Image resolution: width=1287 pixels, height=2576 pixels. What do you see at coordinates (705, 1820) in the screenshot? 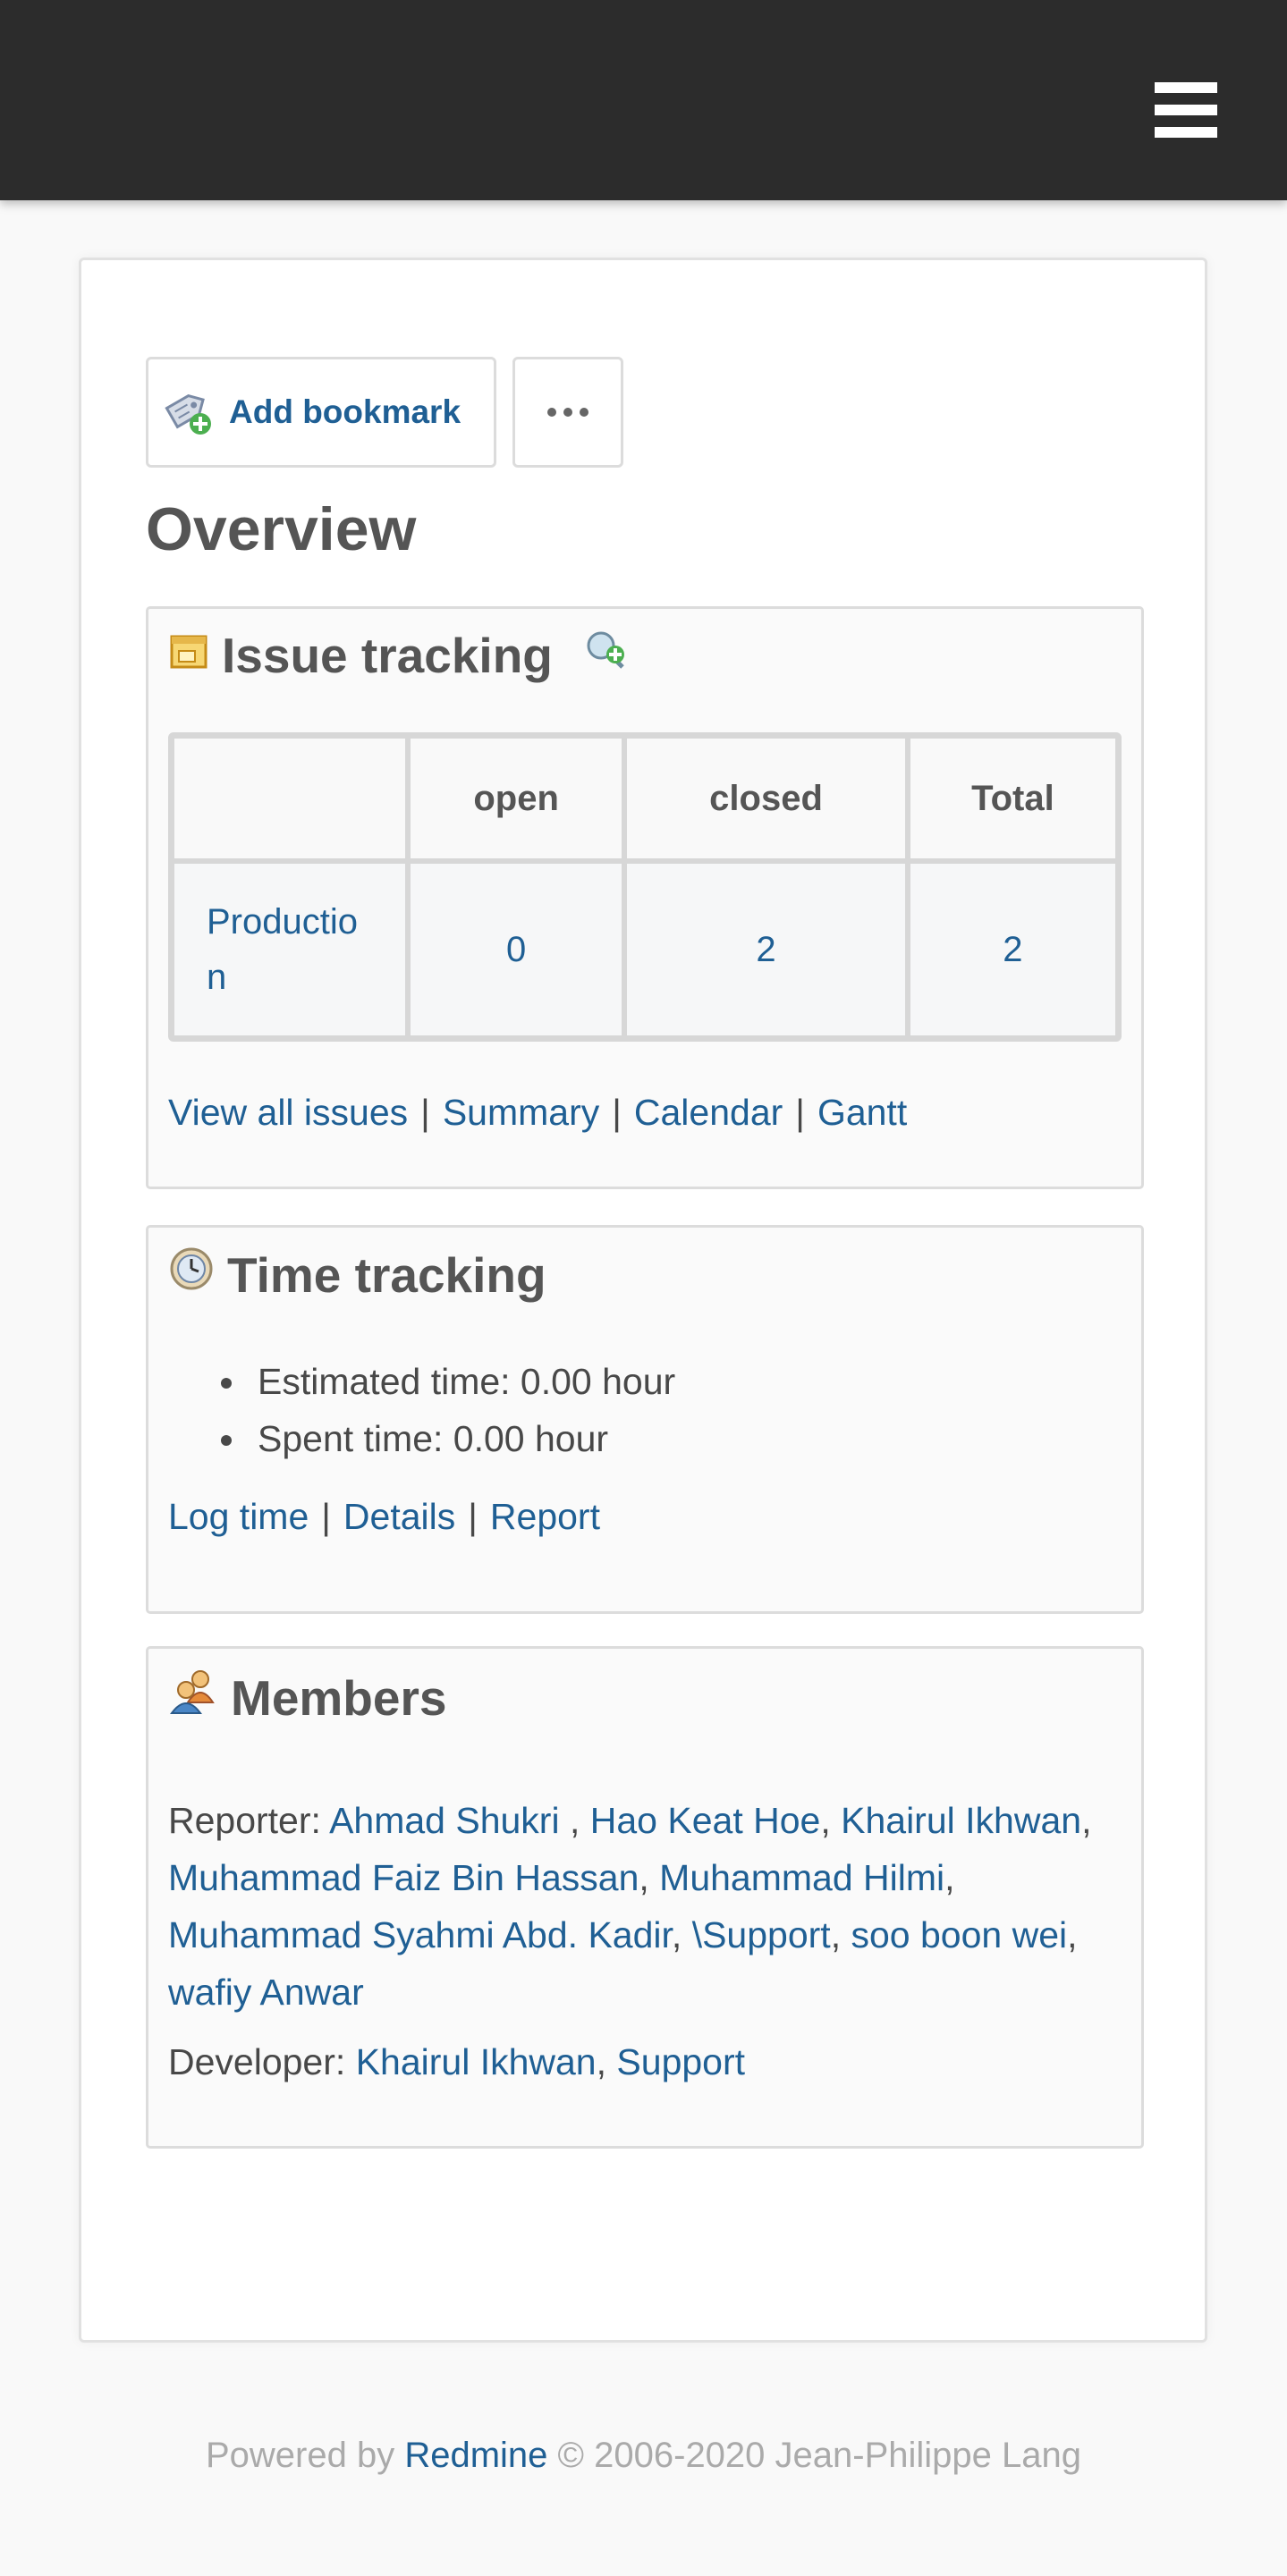
I see `member-link: Hao Keat Hoe` at bounding box center [705, 1820].